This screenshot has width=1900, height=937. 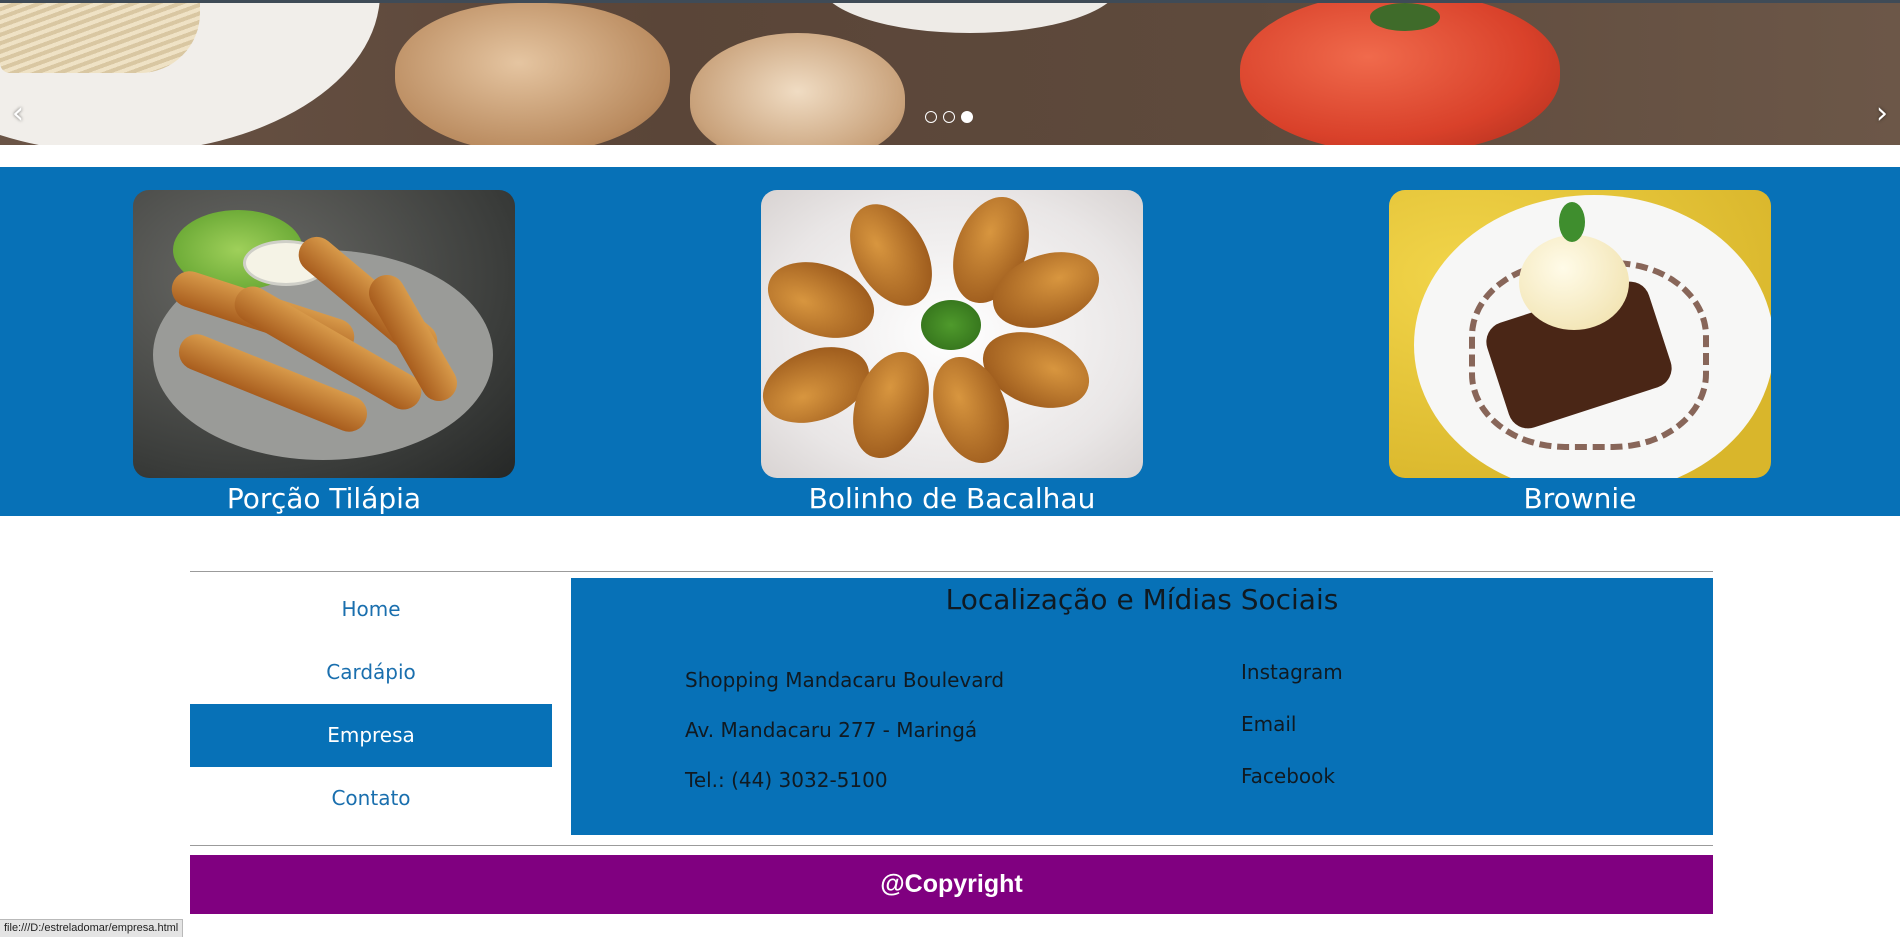 I want to click on dish-card: Bolinho de Bacalhau, so click(x=952, y=353).